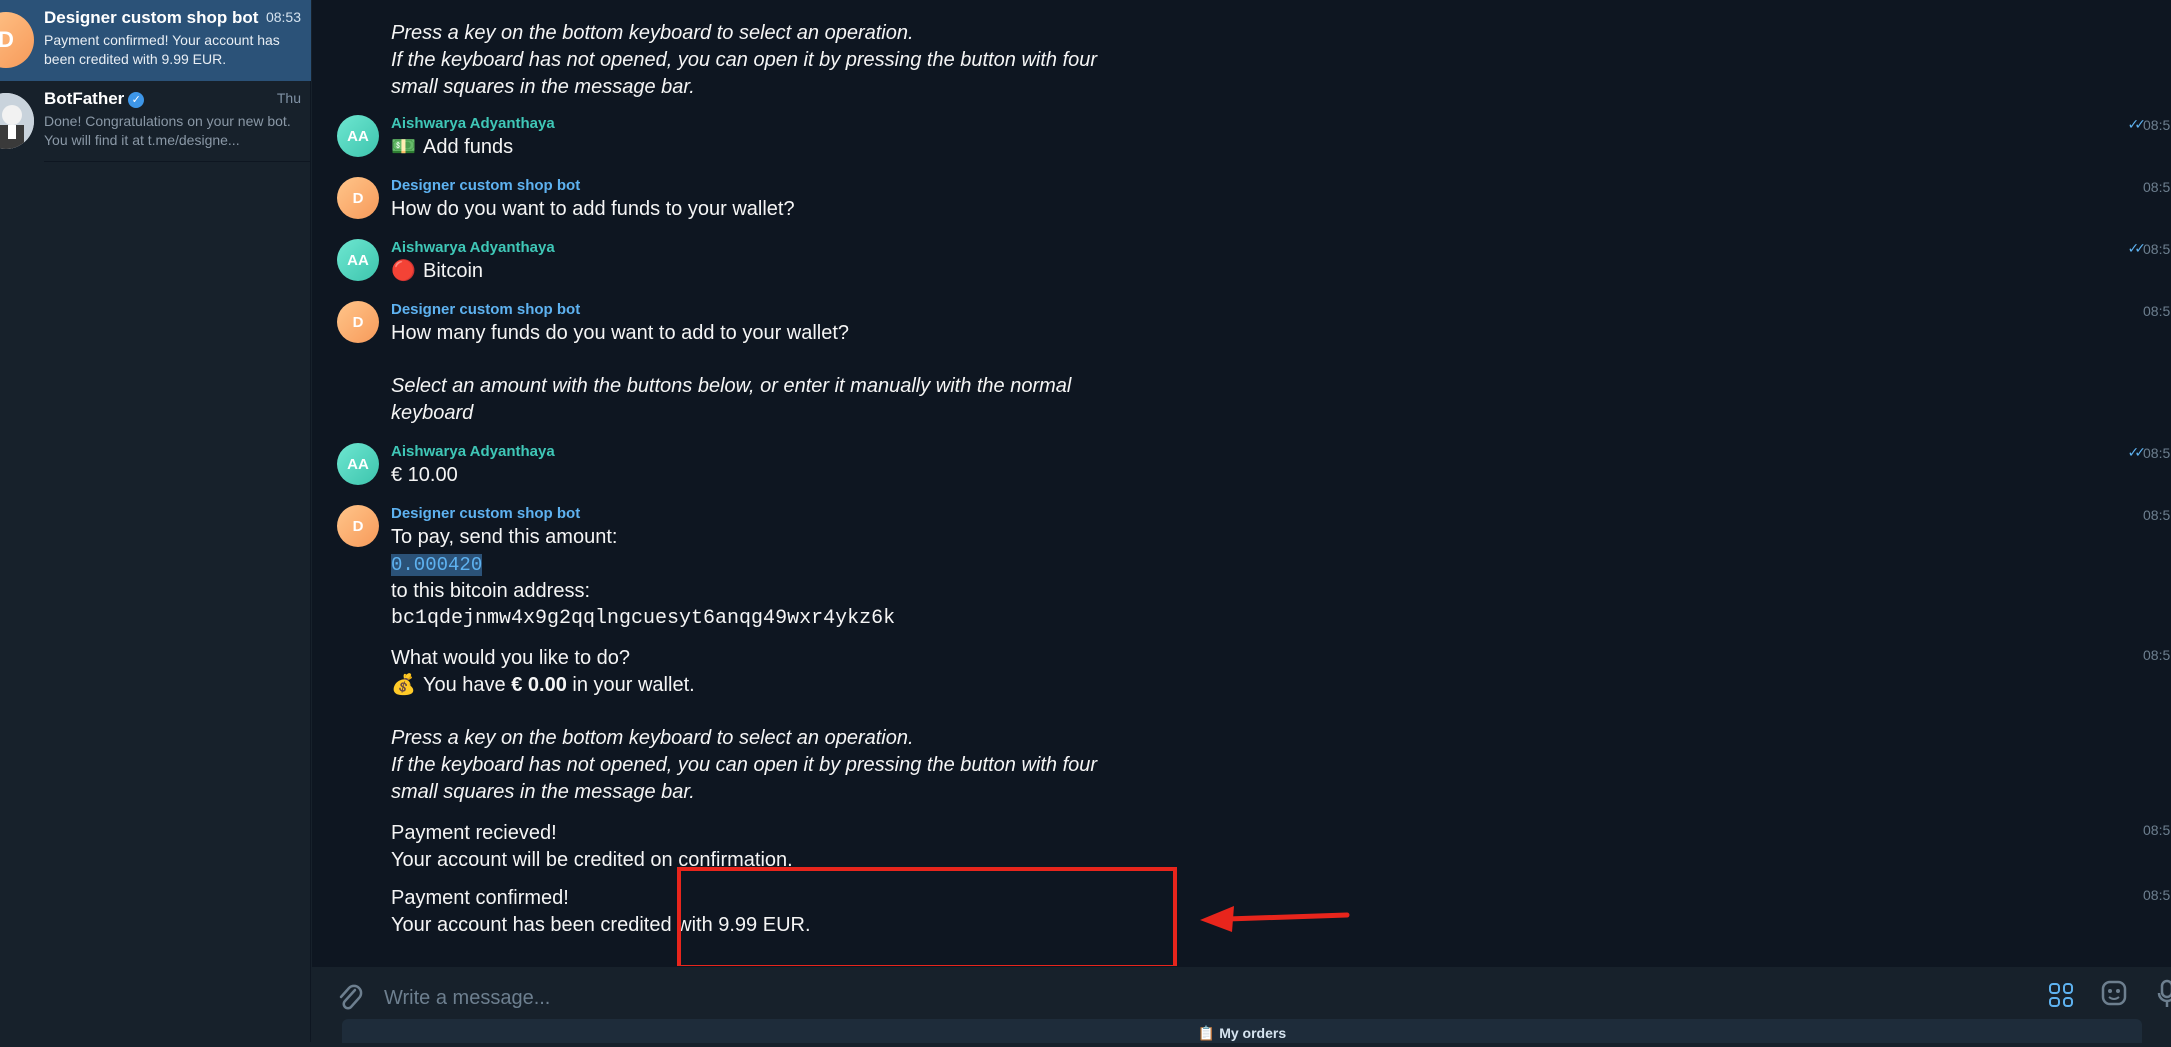 The width and height of the screenshot is (2171, 1047). What do you see at coordinates (474, 833) in the screenshot?
I see `message-text: Payment recieved!` at bounding box center [474, 833].